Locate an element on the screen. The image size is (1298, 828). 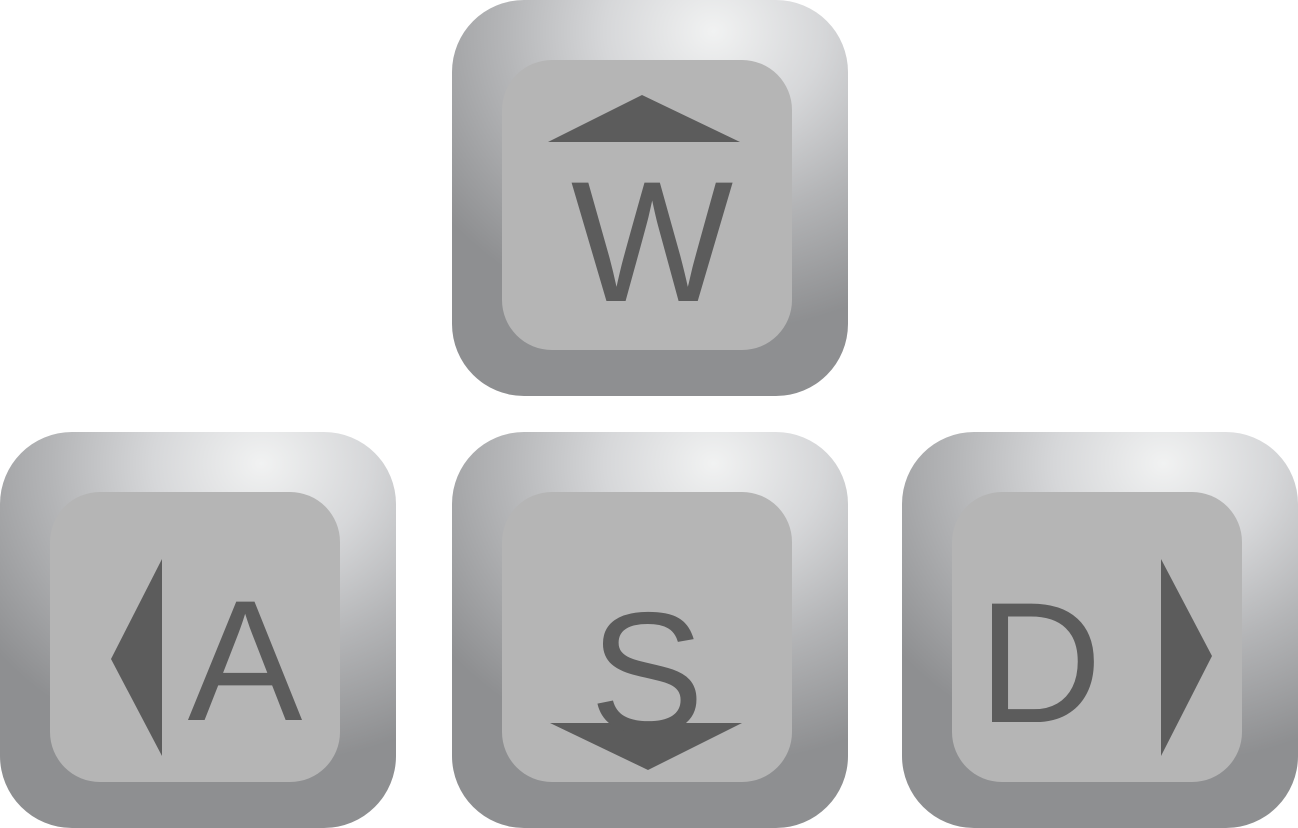
left-arrow-icon is located at coordinates (136, 657).